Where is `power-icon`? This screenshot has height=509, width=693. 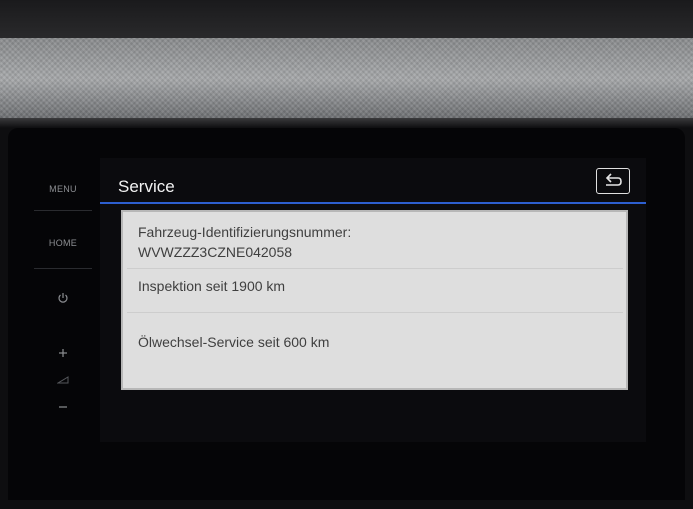 power-icon is located at coordinates (63, 298).